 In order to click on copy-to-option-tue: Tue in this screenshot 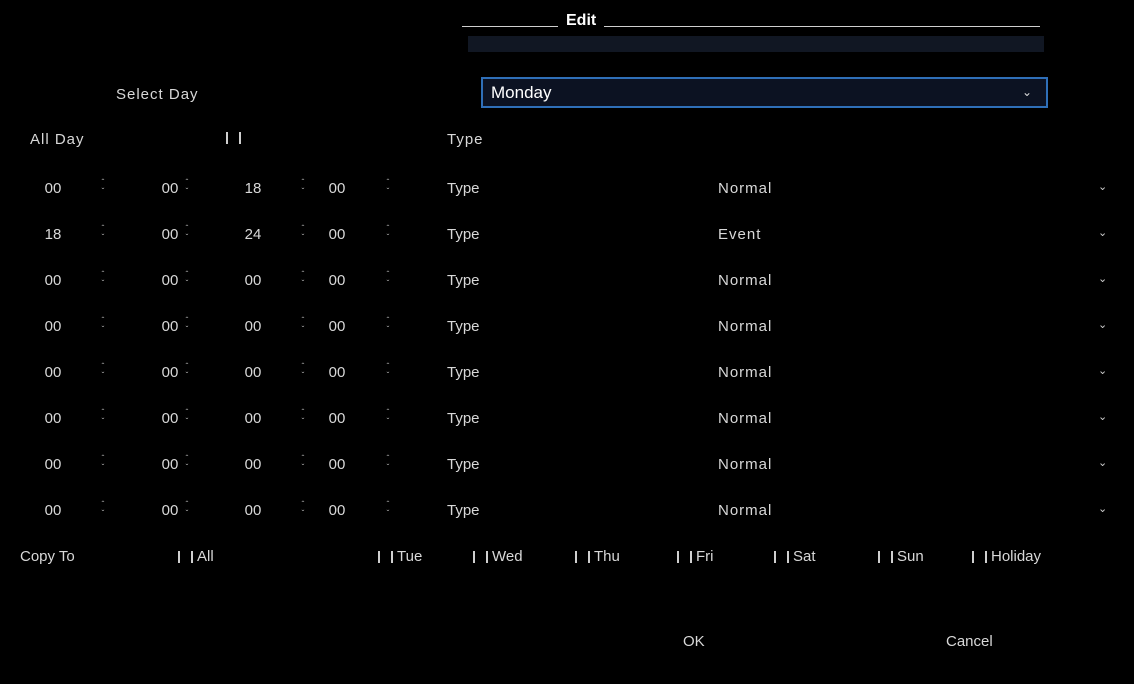, I will do `click(400, 556)`.